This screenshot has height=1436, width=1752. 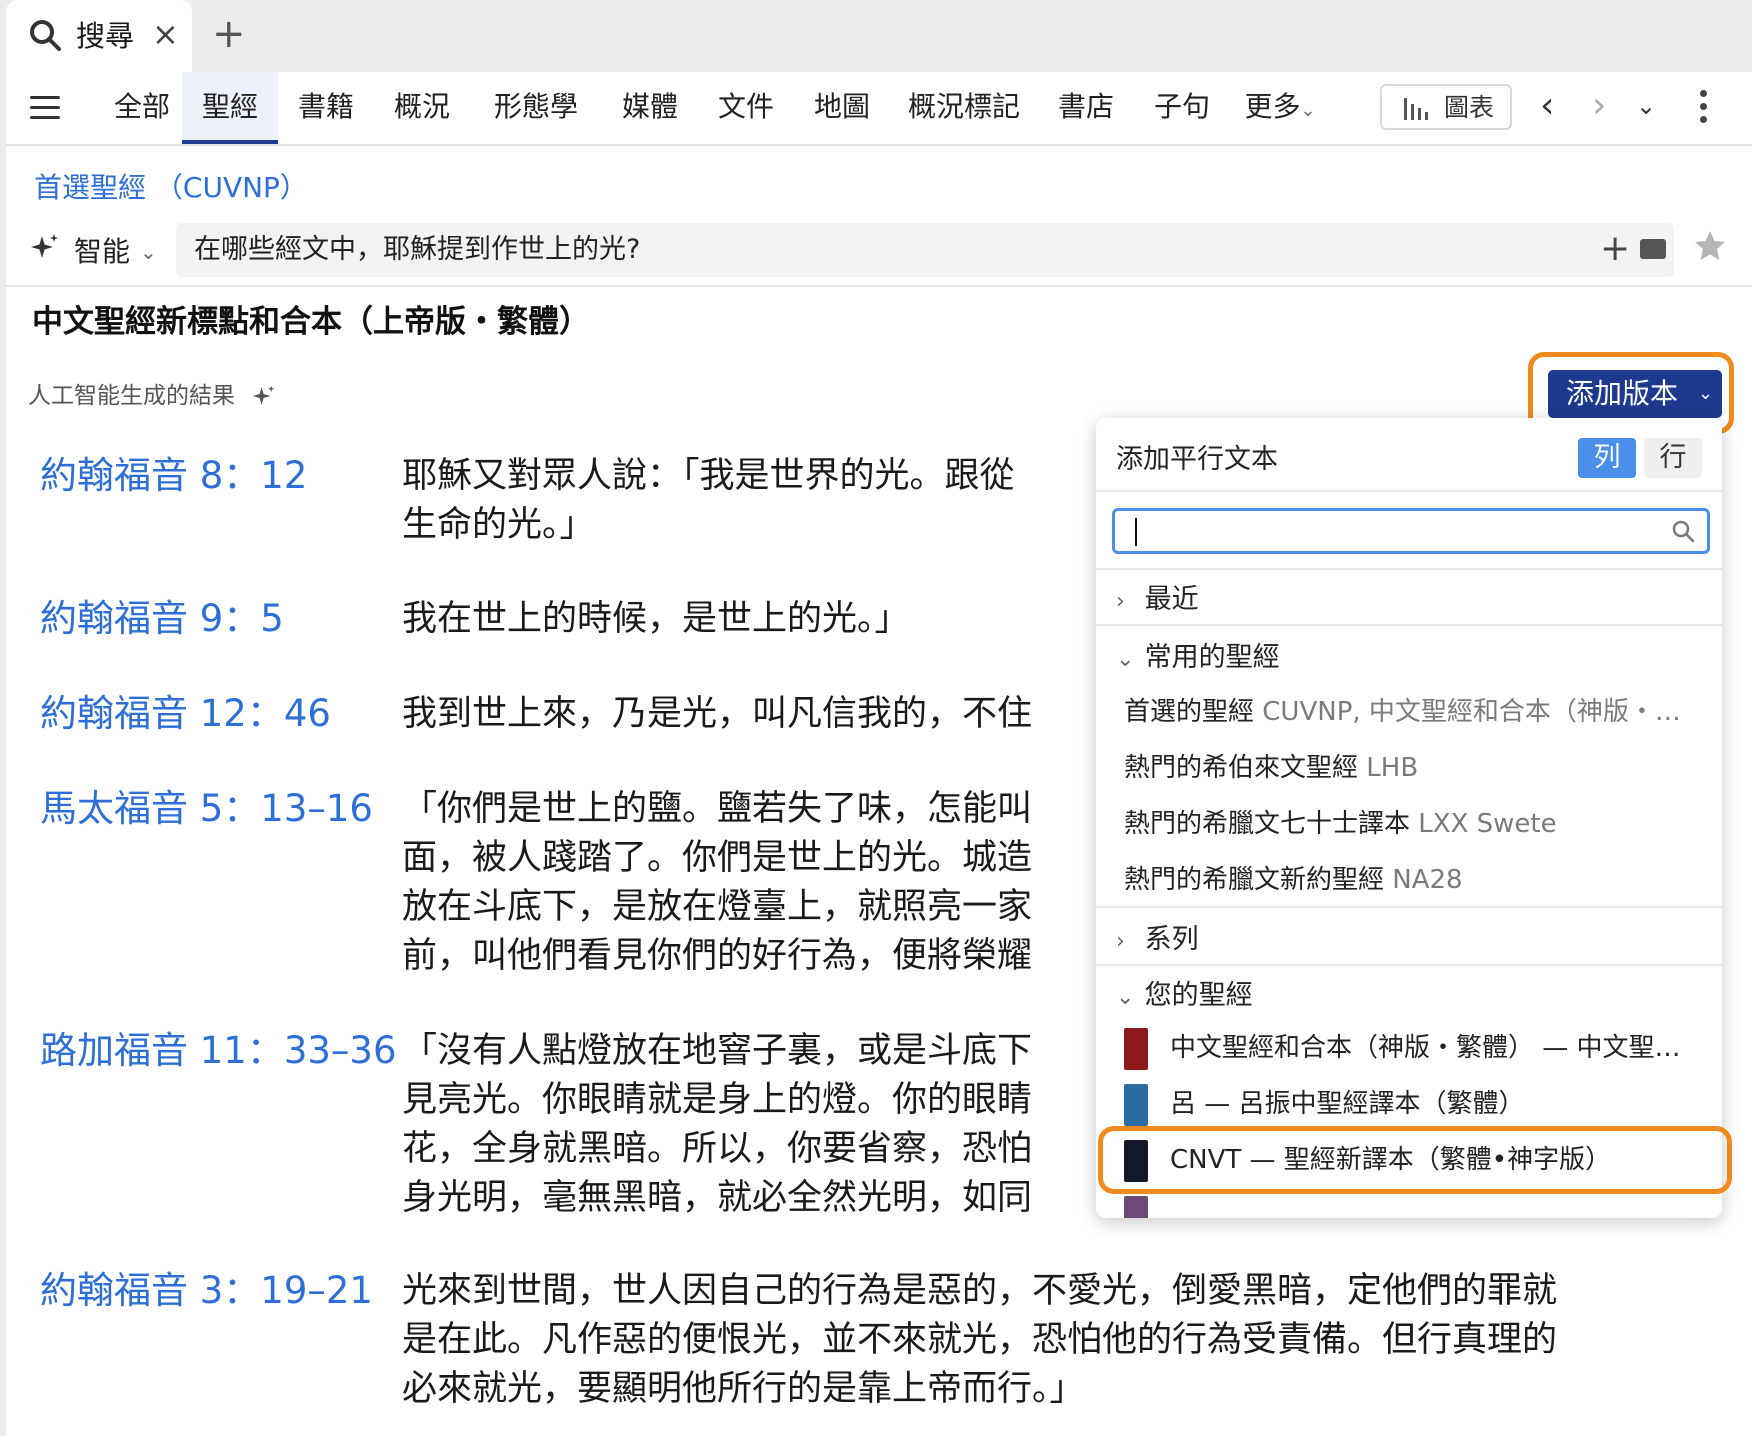 I want to click on tab-search: 搜尋 ×, so click(x=99, y=36).